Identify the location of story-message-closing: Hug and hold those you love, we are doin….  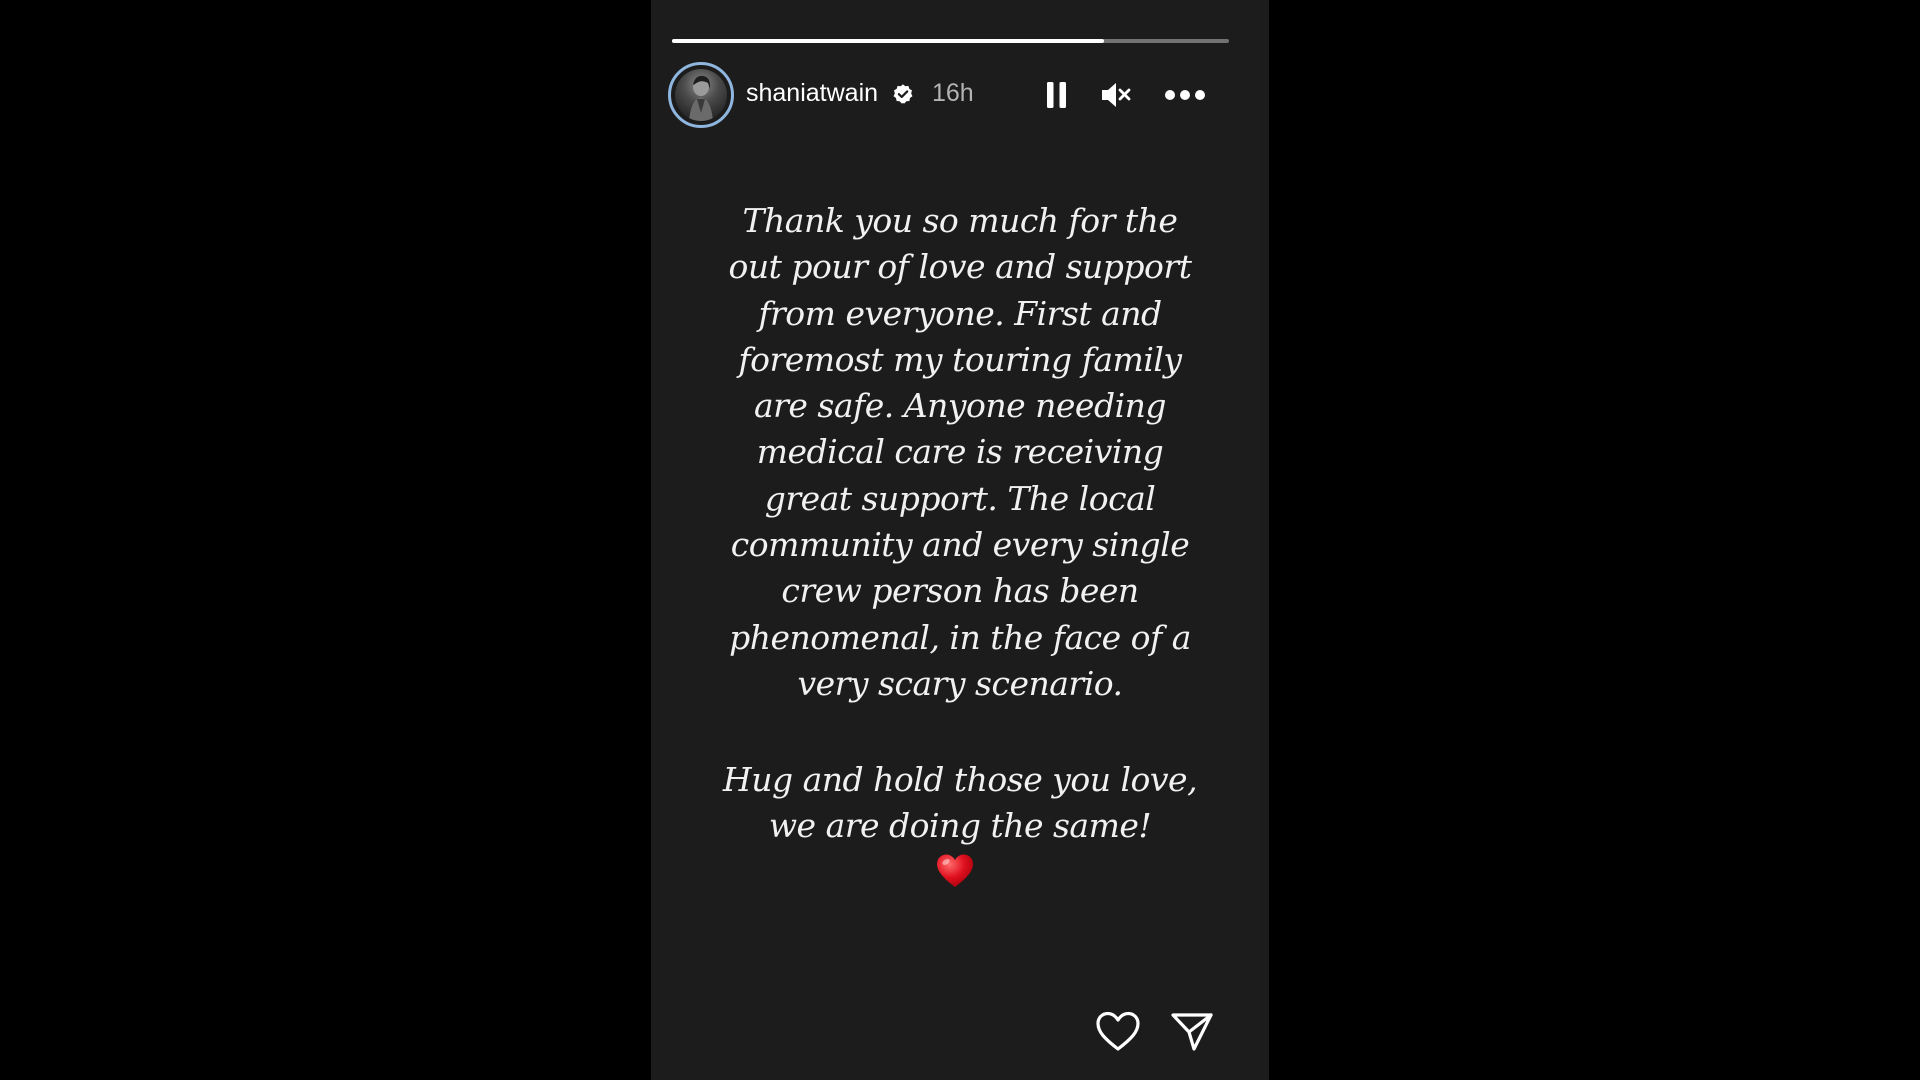
(960, 803).